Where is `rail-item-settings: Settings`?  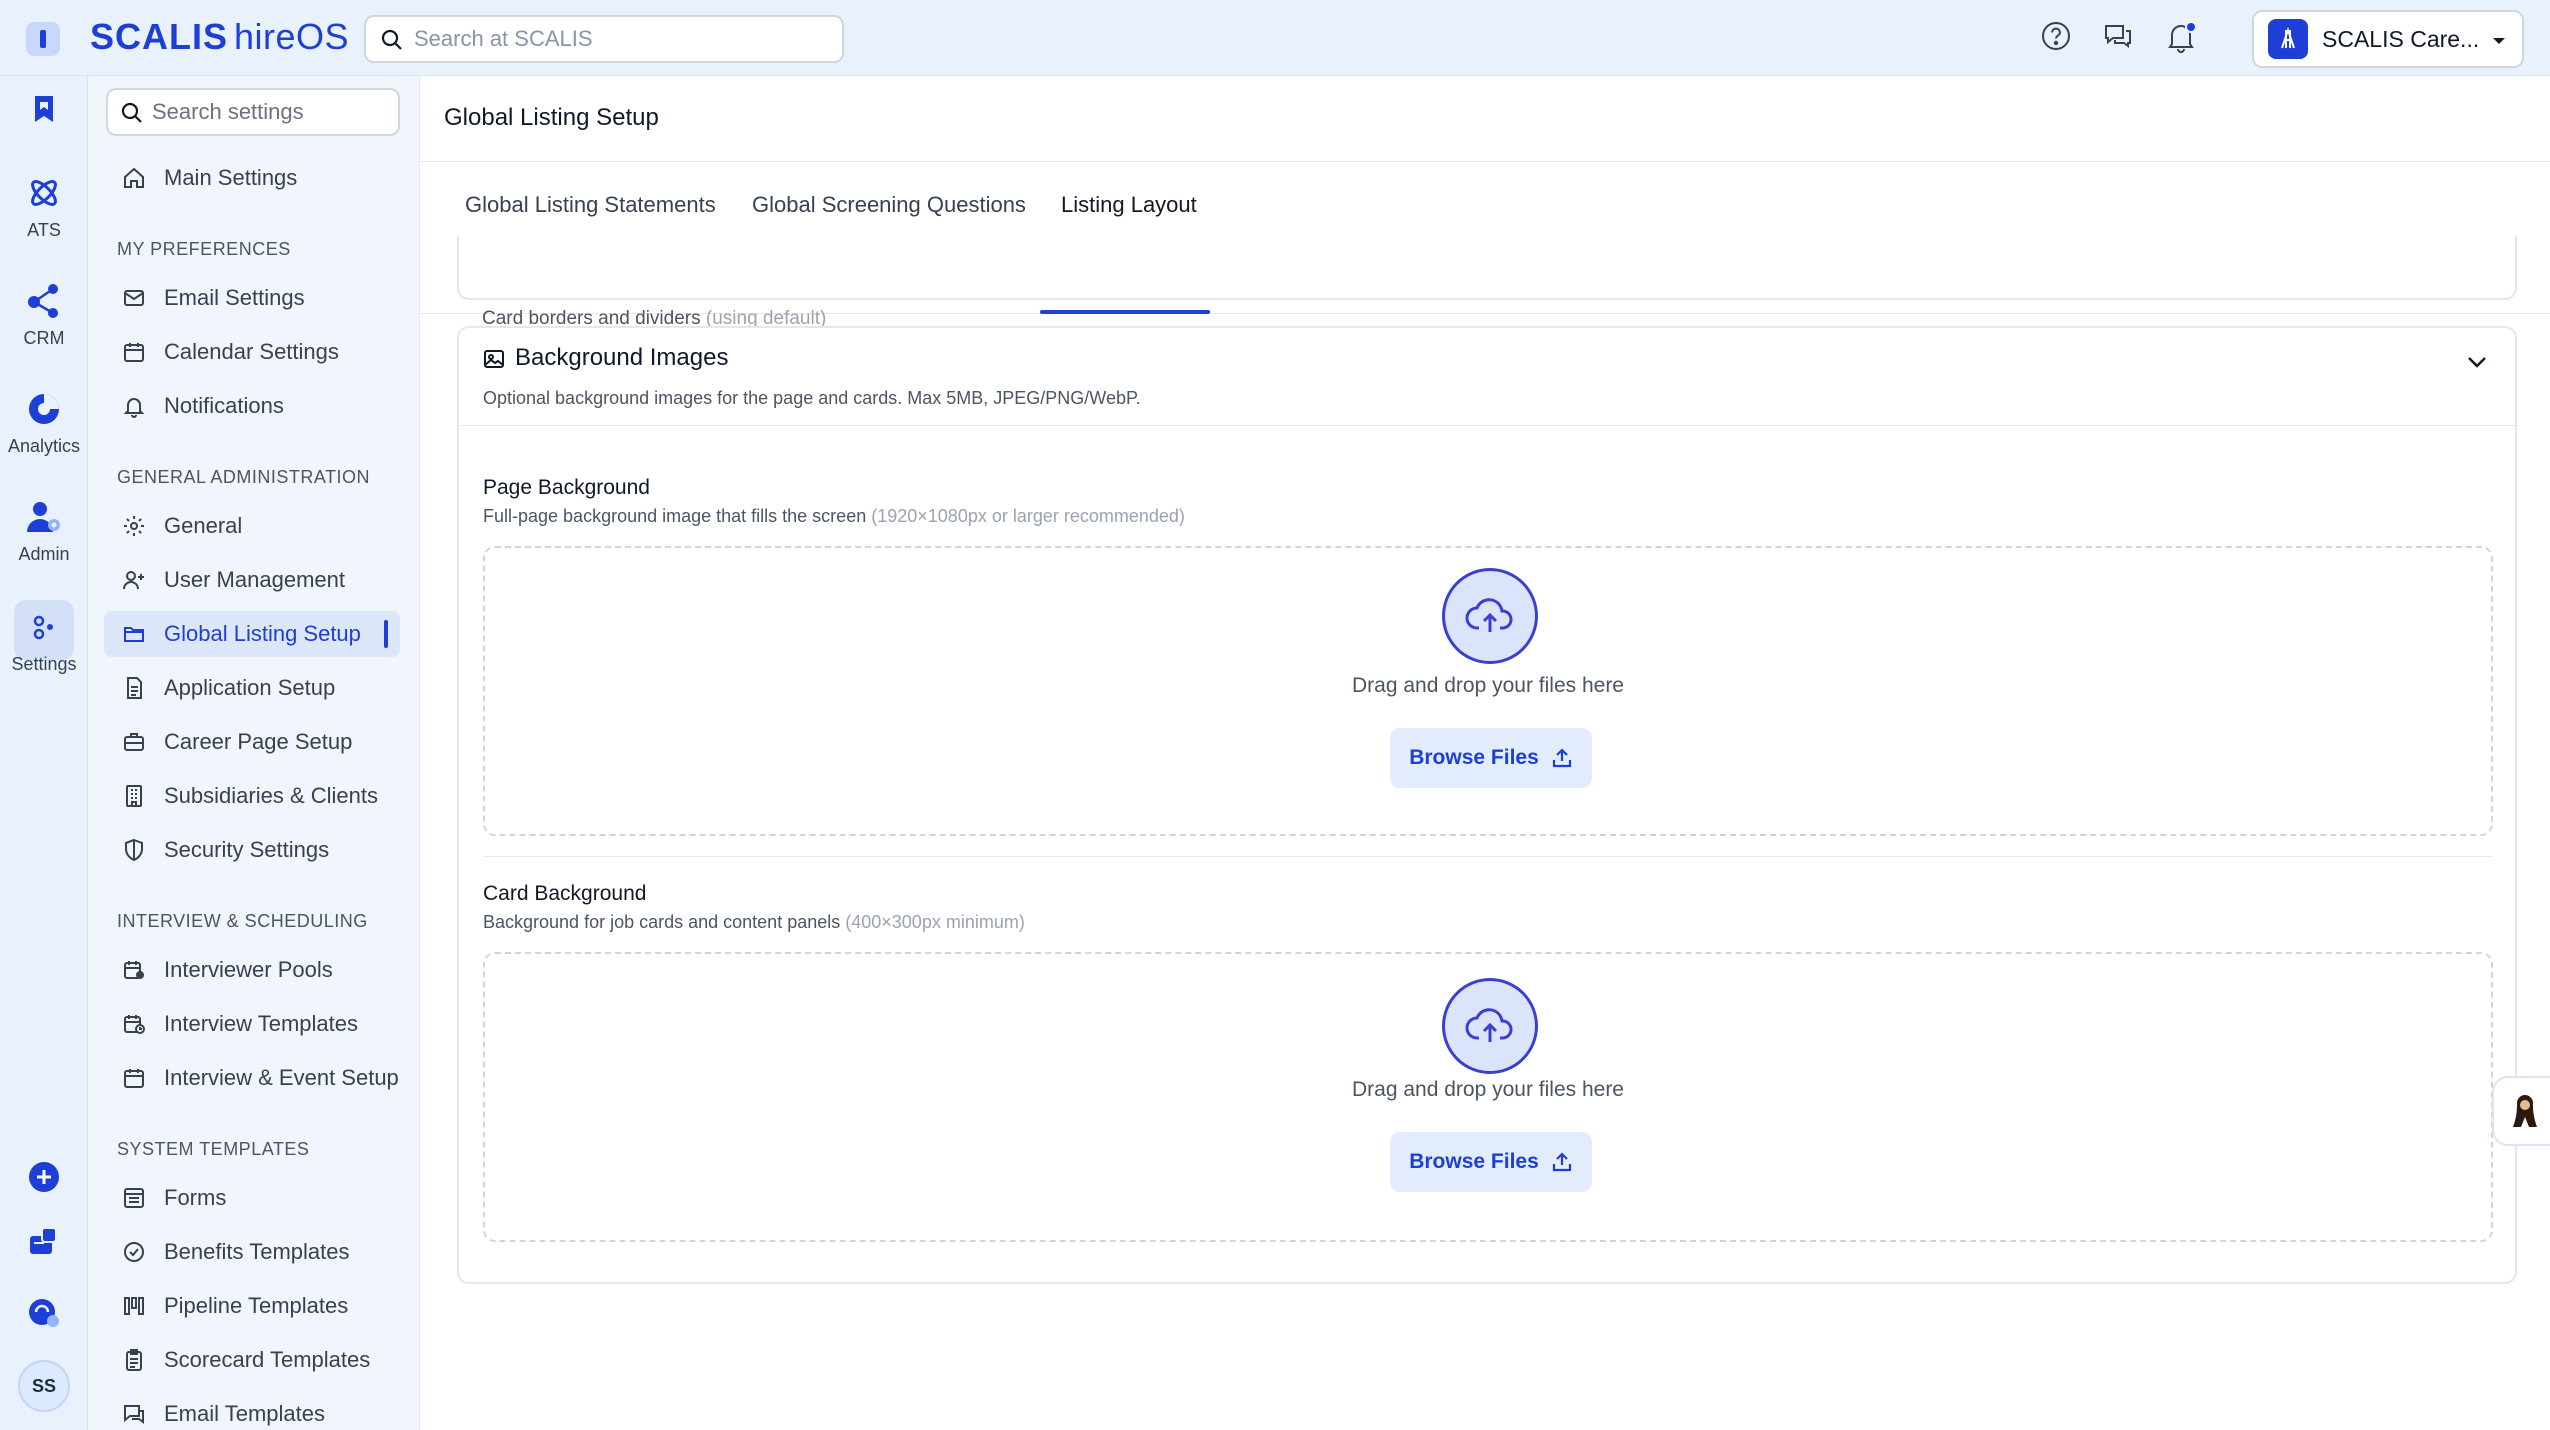
rail-item-settings: Settings is located at coordinates (44, 641).